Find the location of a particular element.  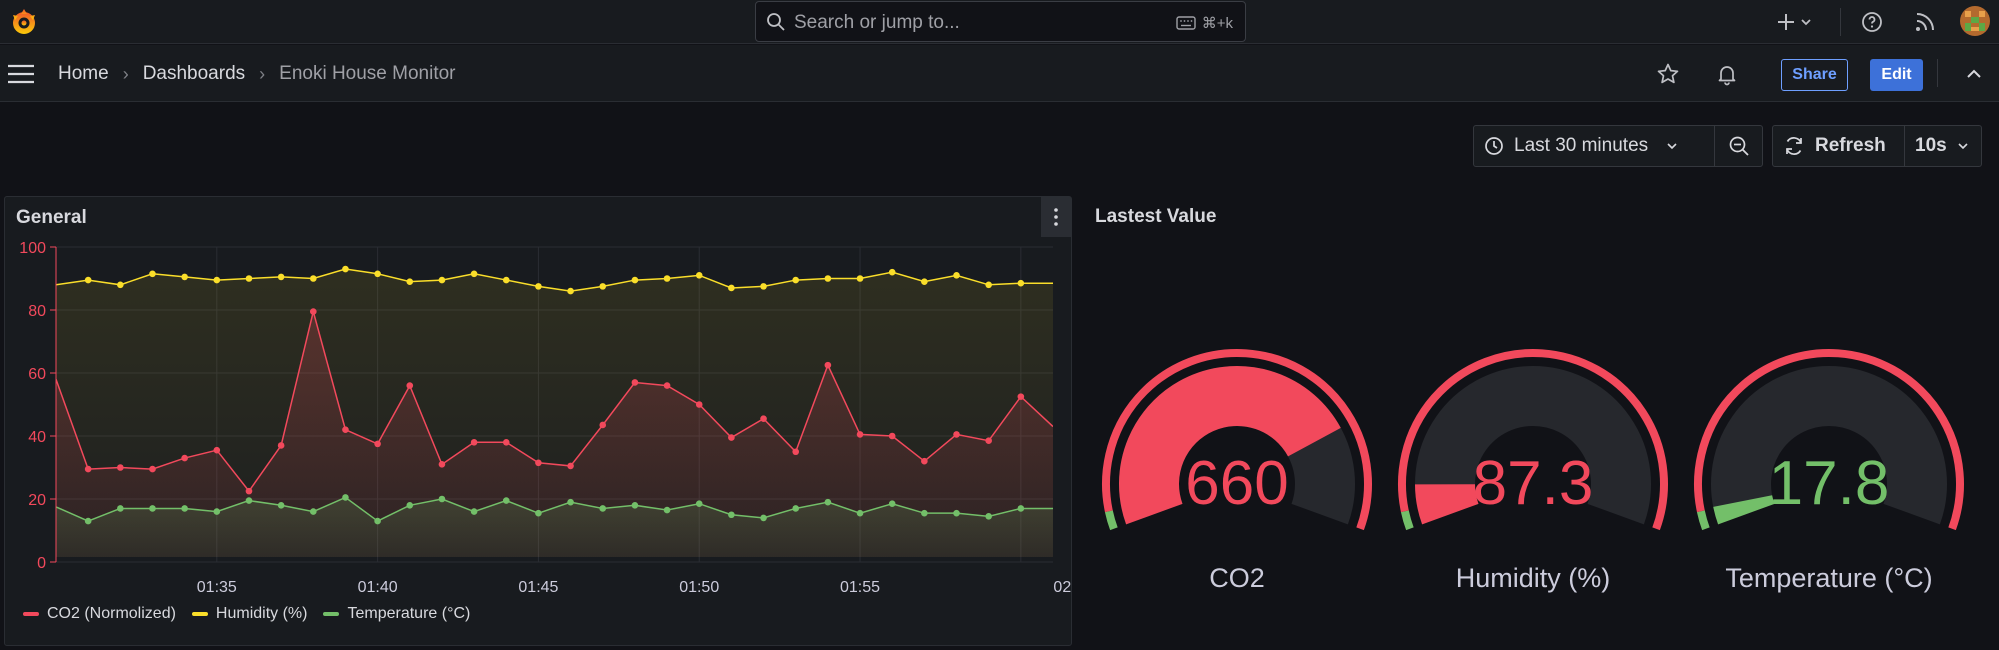

share-button: Share is located at coordinates (1814, 75).